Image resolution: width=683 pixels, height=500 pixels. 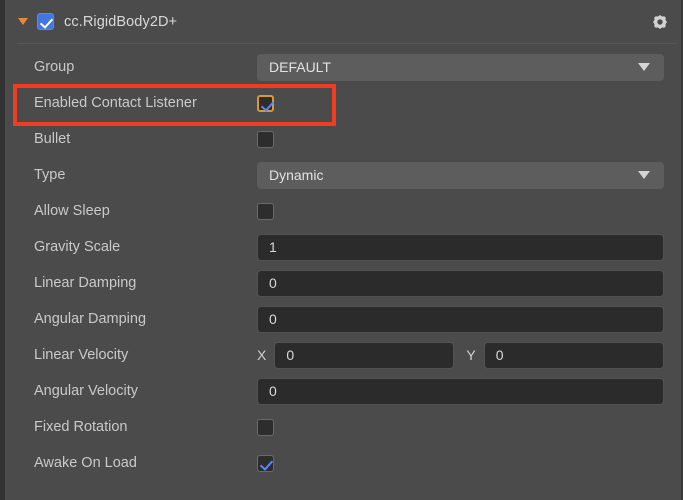 I want to click on field-area-type: Dynamic, so click(x=460, y=175).